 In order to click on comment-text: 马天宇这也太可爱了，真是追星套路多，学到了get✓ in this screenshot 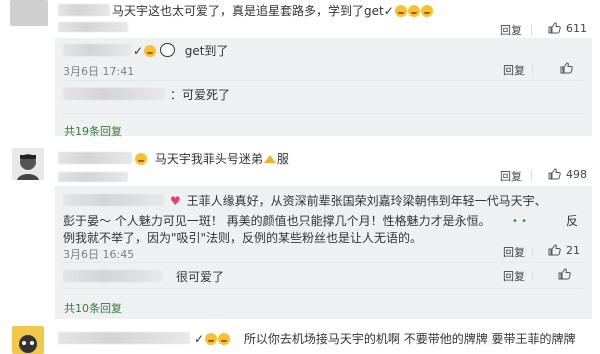, I will do `click(272, 10)`.